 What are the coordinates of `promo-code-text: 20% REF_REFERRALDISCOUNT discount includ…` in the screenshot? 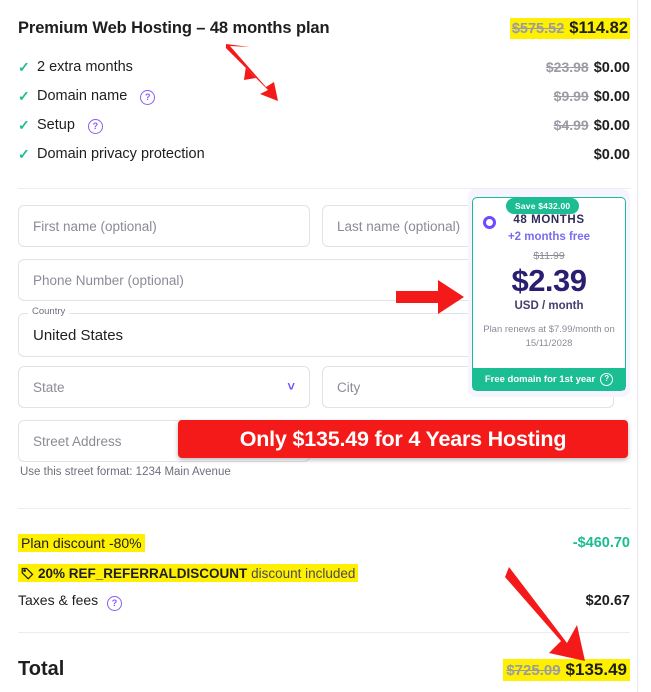 It's located at (188, 573).